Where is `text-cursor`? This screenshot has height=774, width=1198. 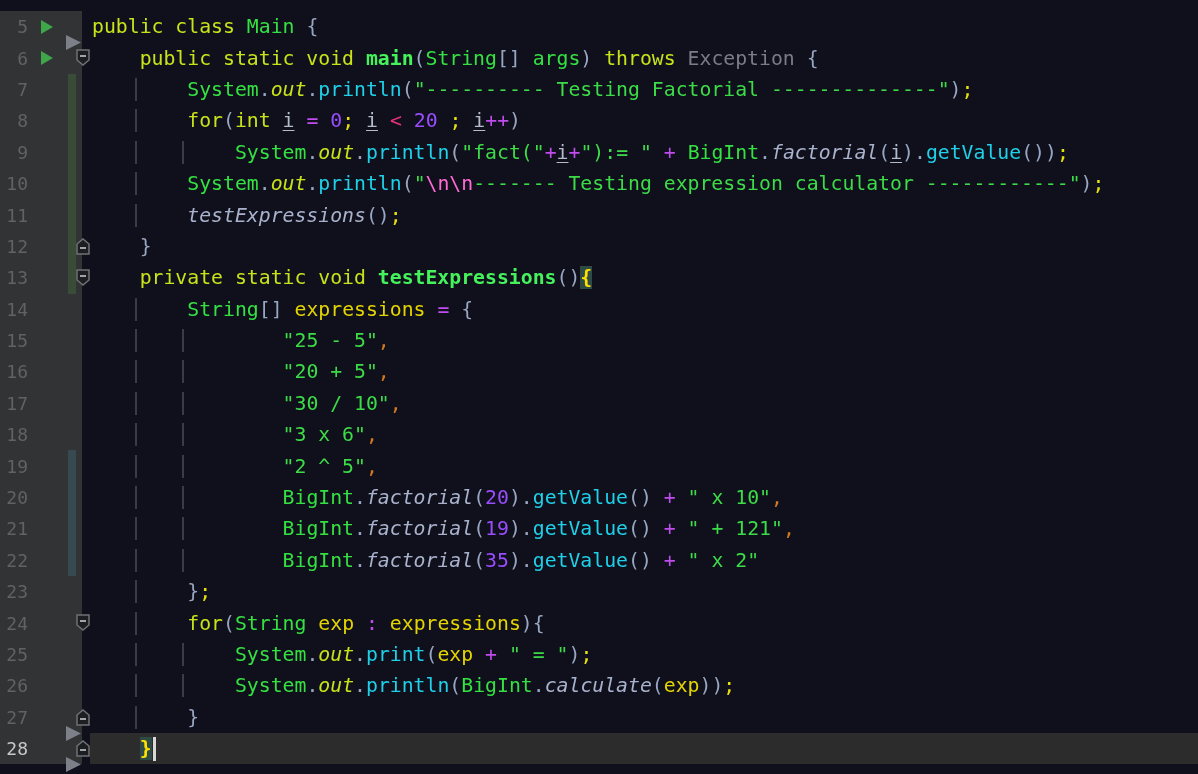
text-cursor is located at coordinates (154, 748).